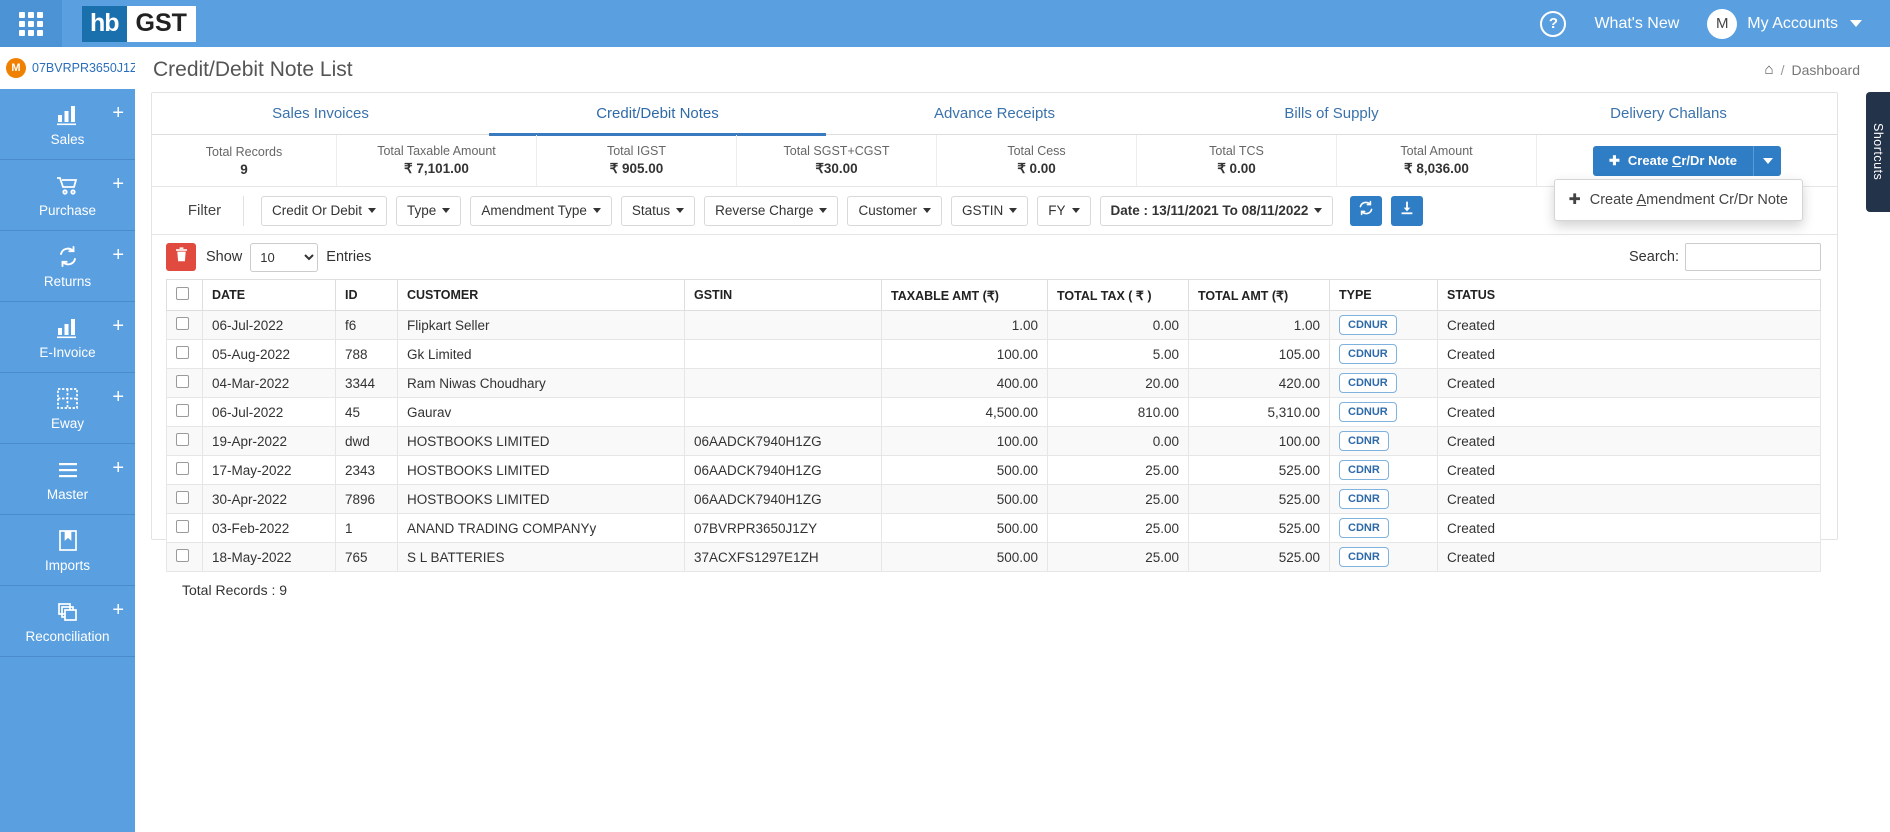 This screenshot has width=1890, height=832. I want to click on my-accounts-menu: M My Accounts, so click(1784, 23).